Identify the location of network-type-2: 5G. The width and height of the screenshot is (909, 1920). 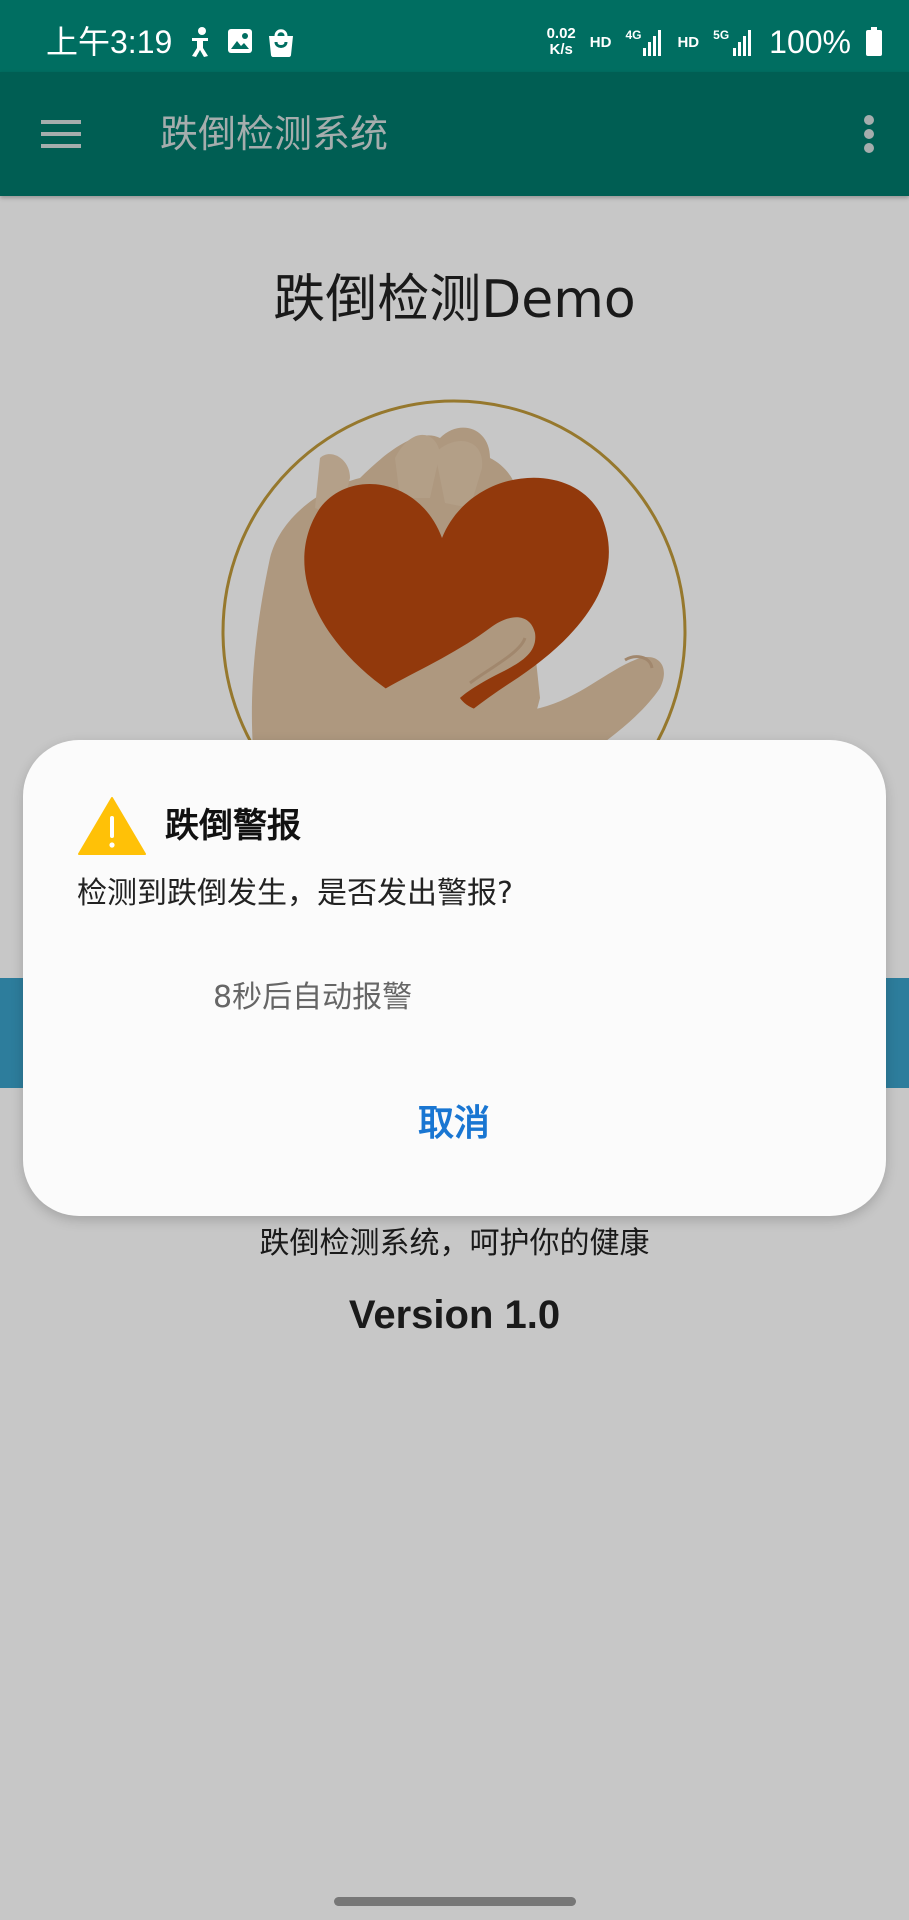
(721, 35).